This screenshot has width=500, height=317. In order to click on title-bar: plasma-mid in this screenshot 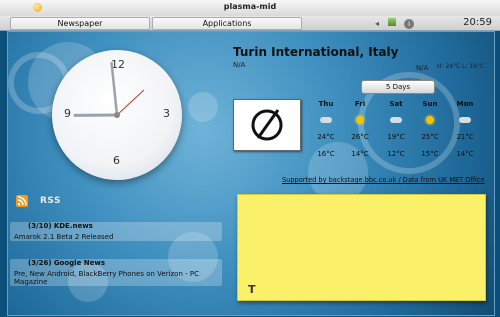, I will do `click(250, 8)`.